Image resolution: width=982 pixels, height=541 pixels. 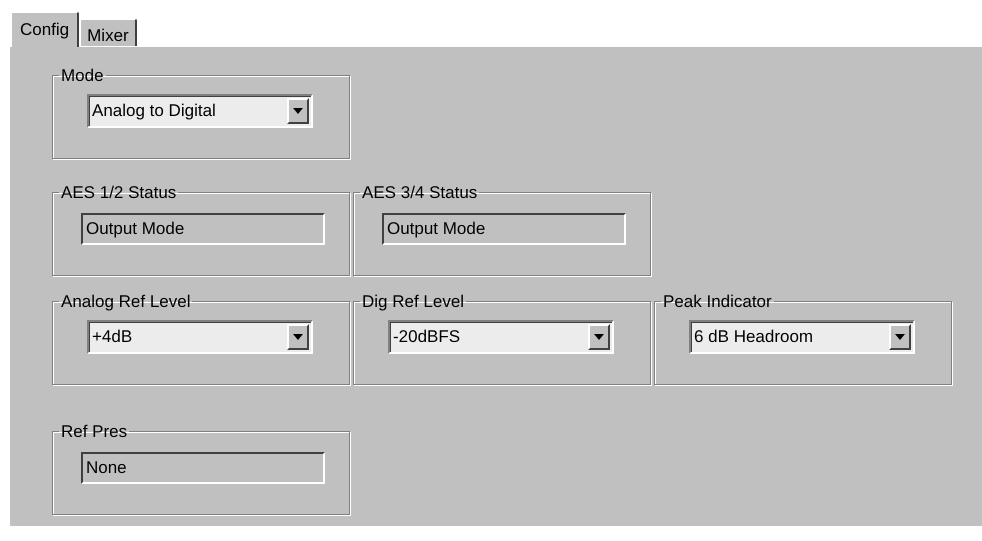 What do you see at coordinates (717, 301) in the screenshot?
I see `group-title: Peak Indicator` at bounding box center [717, 301].